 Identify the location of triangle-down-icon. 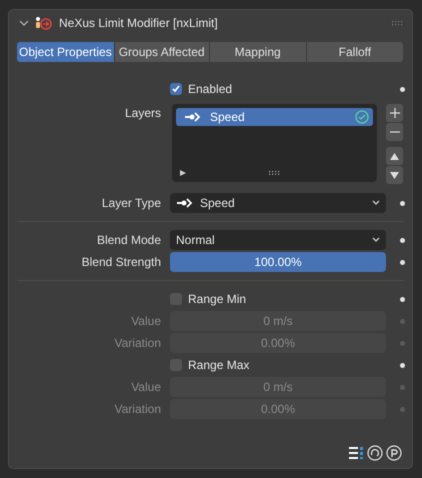
(394, 175).